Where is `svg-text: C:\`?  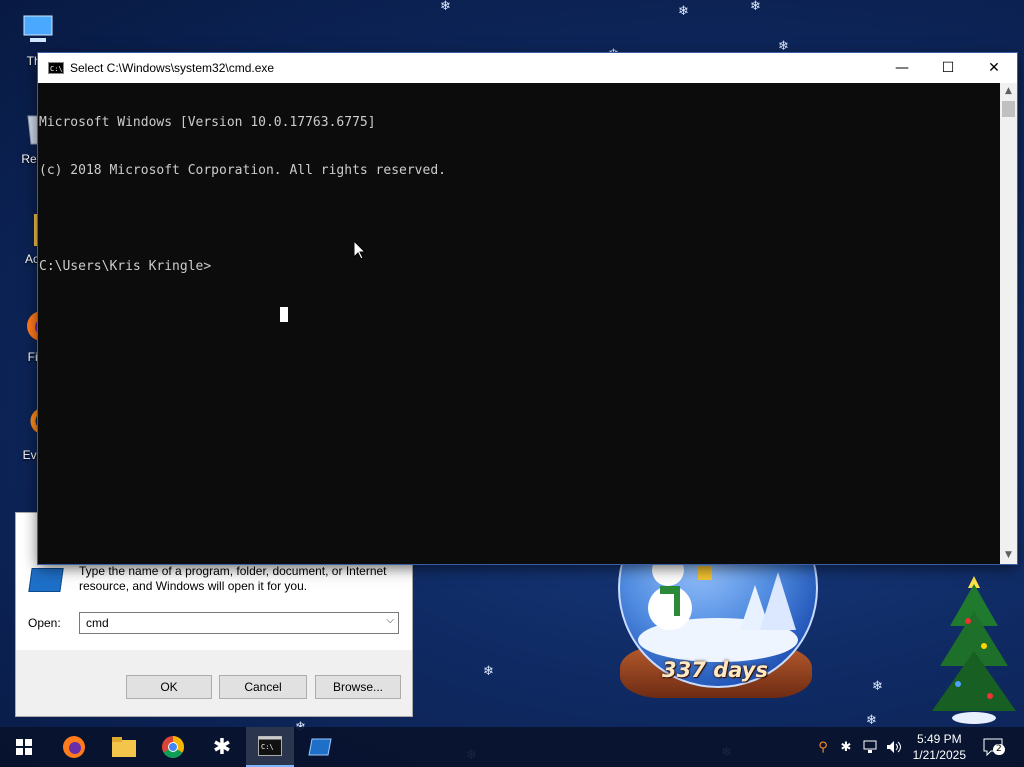
svg-text: C:\ is located at coordinates (267, 747).